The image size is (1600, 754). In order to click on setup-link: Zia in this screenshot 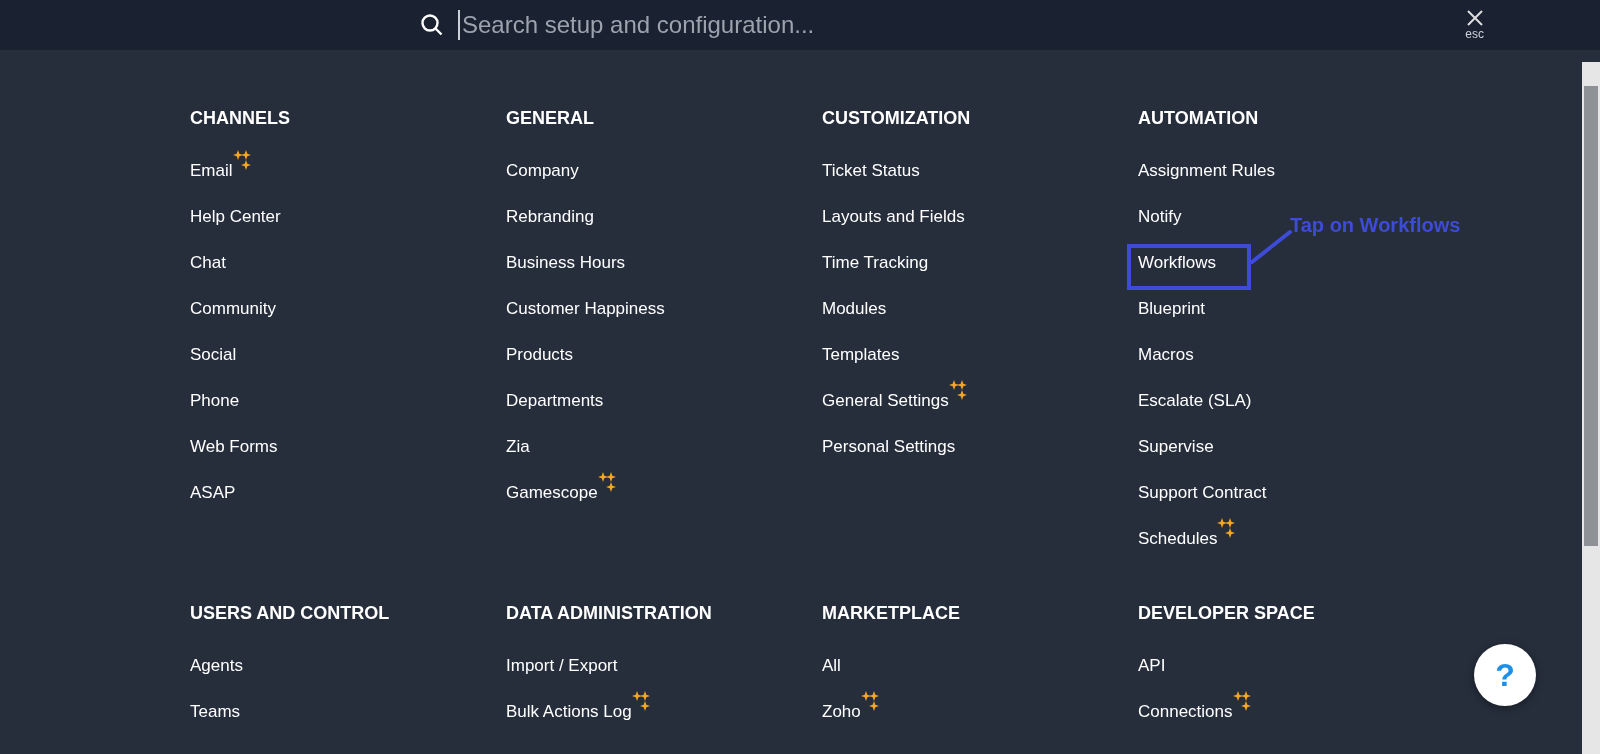, I will do `click(518, 447)`.